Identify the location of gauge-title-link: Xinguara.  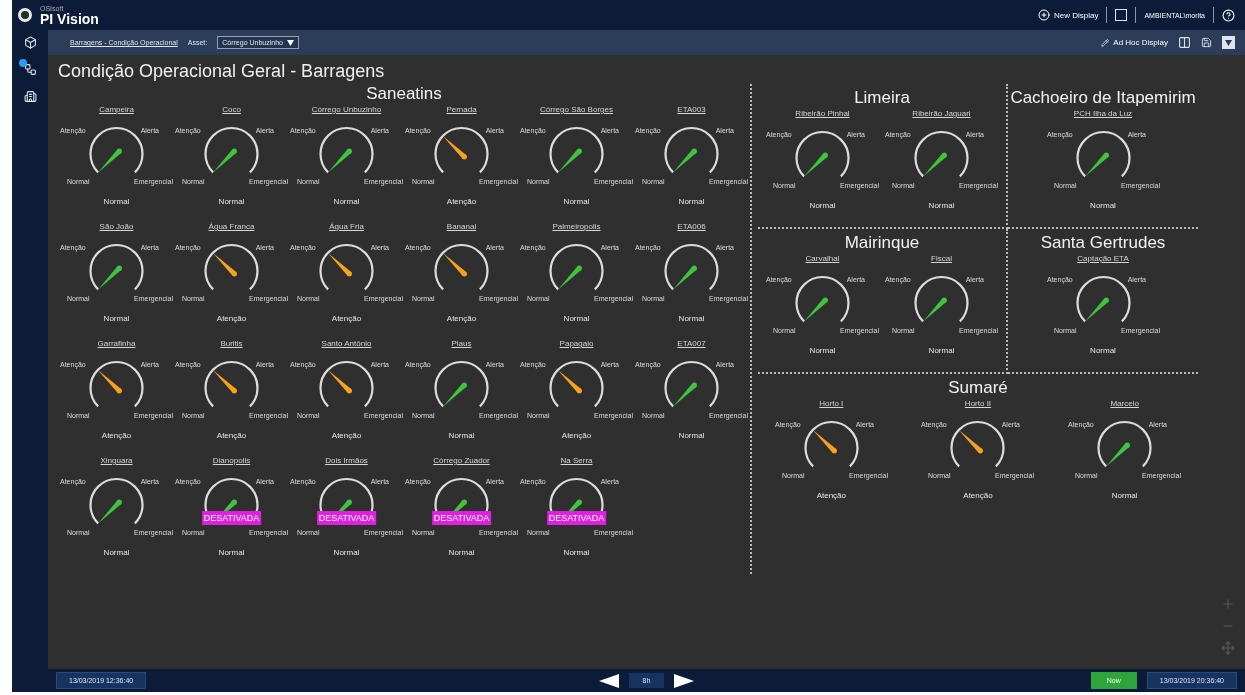
(116, 461).